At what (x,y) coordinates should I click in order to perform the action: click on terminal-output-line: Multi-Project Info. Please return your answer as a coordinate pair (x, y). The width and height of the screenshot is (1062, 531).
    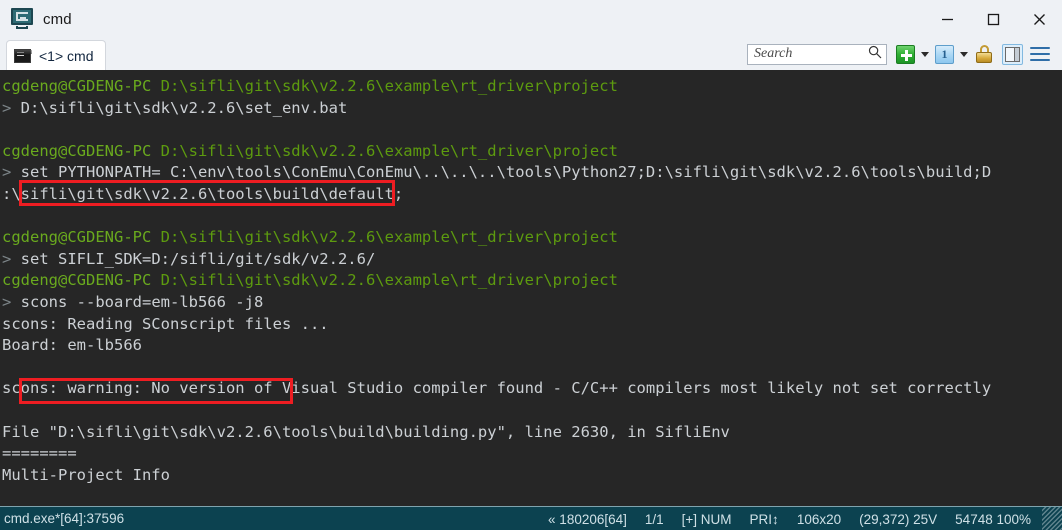
    Looking at the image, I should click on (86, 474).